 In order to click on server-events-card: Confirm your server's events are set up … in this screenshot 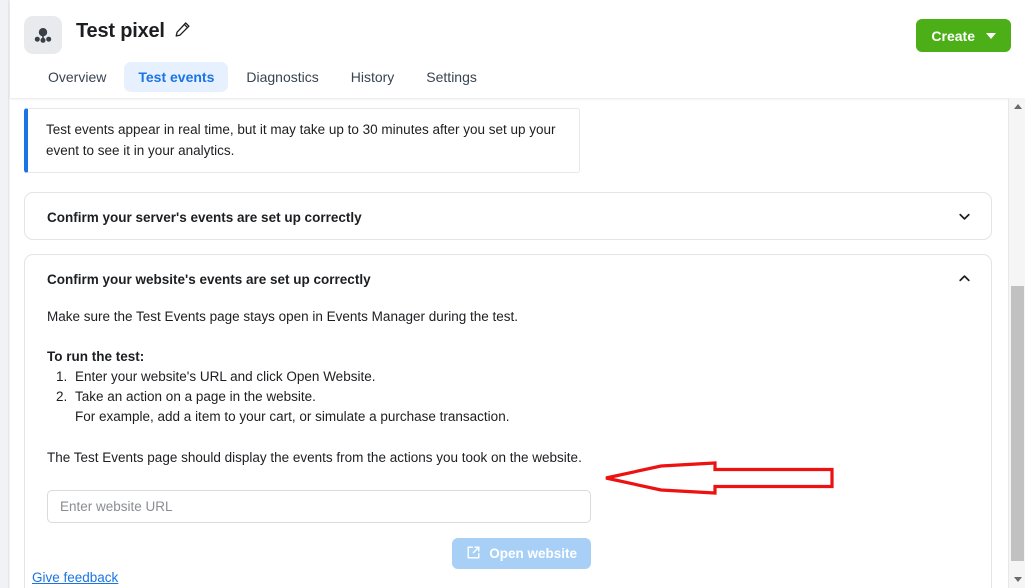, I will do `click(508, 216)`.